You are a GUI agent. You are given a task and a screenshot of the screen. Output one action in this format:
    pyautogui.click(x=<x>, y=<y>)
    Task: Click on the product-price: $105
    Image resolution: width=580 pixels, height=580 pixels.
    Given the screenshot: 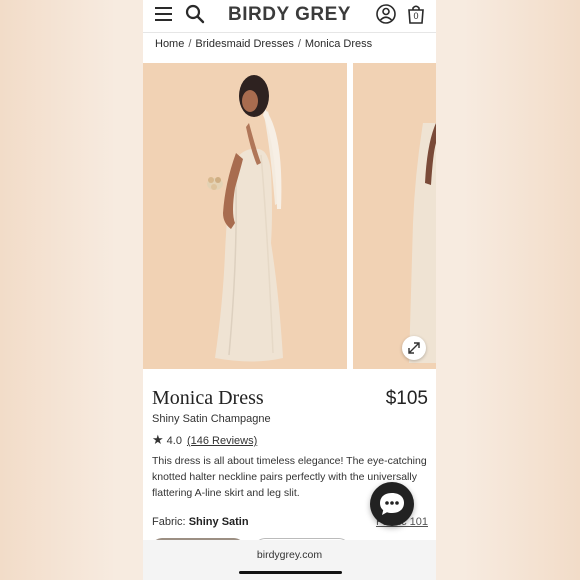 What is the action you would take?
    pyautogui.click(x=406, y=398)
    